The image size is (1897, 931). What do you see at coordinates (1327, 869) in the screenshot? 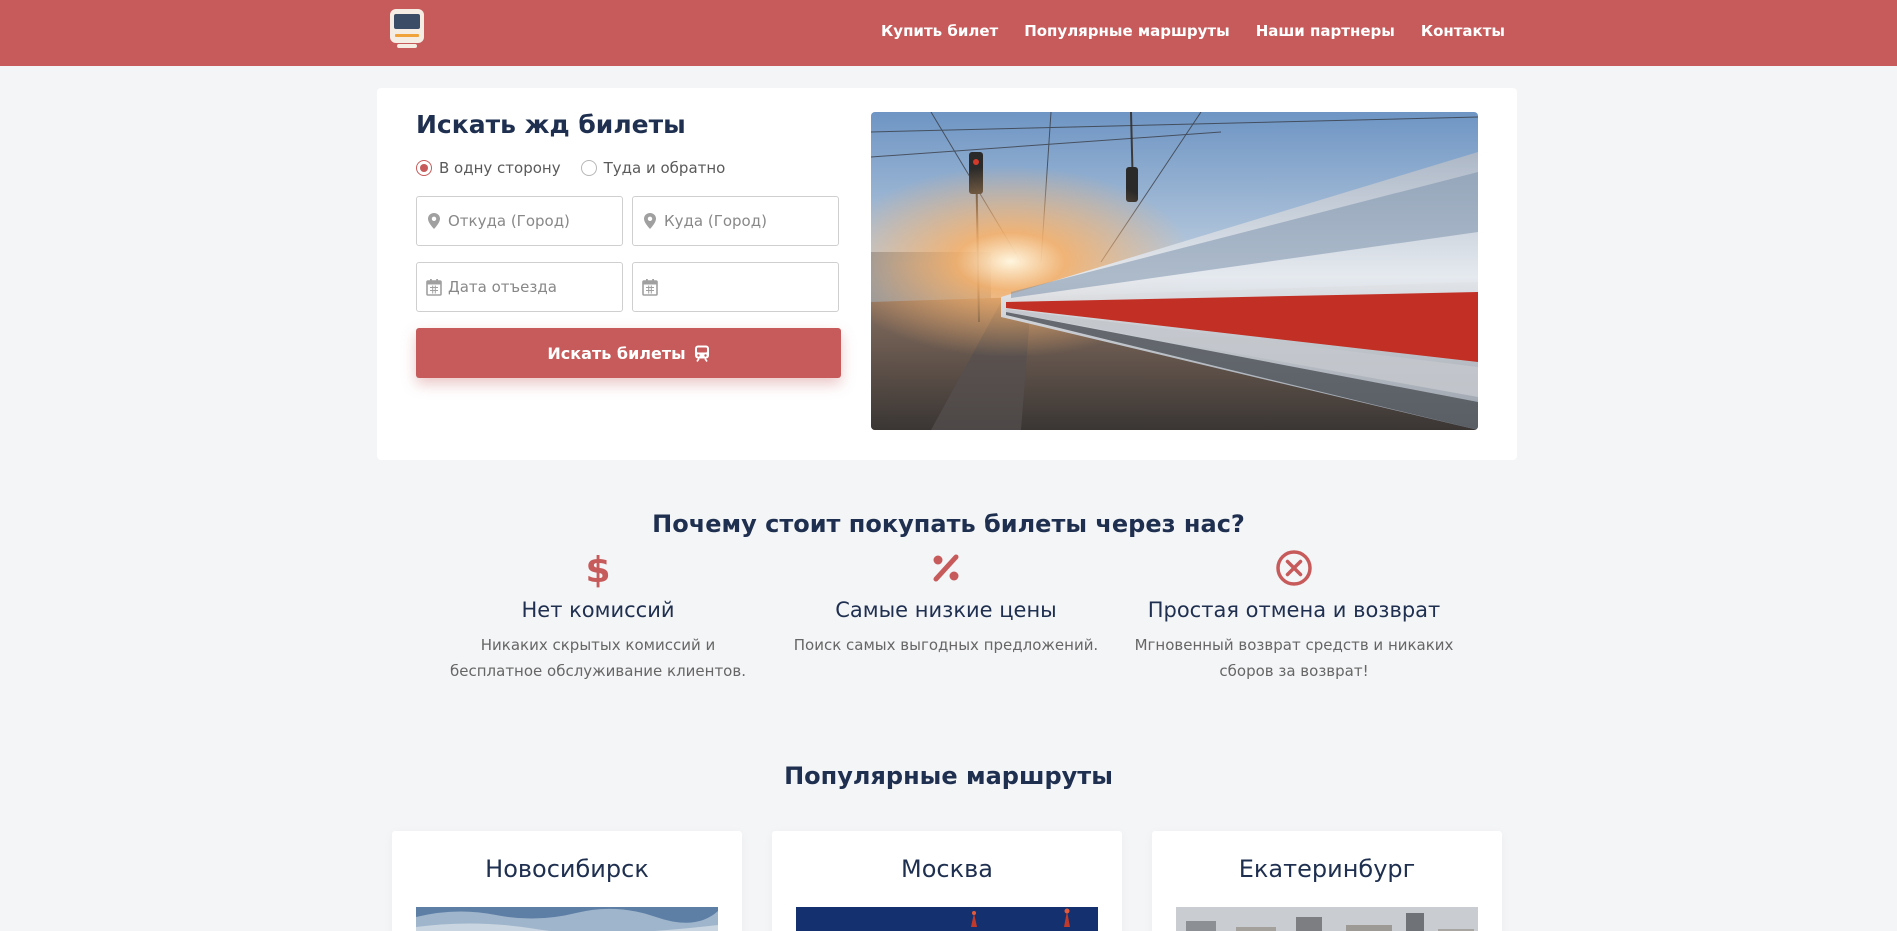
I see `route-city-name: Екатеринбург` at bounding box center [1327, 869].